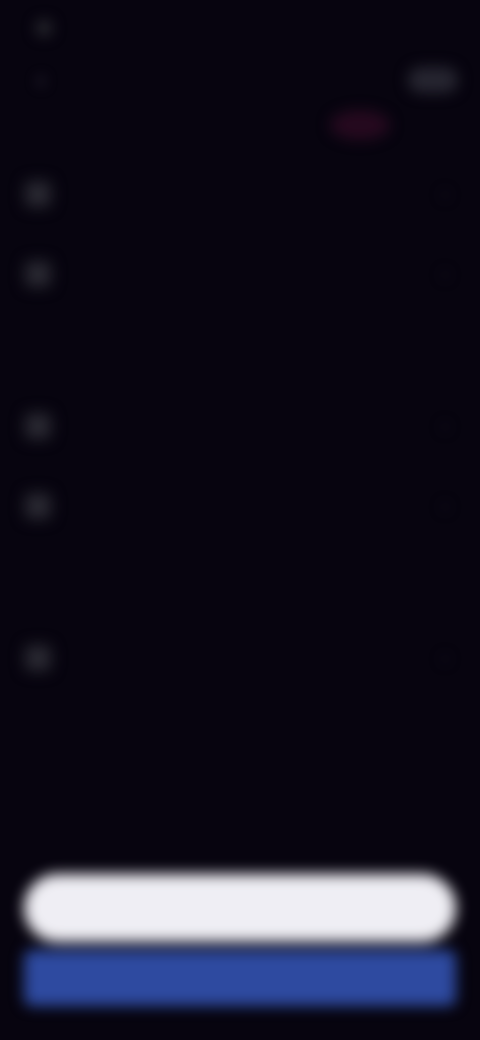 The width and height of the screenshot is (480, 1040). I want to click on decorative-glow, so click(360, 125).